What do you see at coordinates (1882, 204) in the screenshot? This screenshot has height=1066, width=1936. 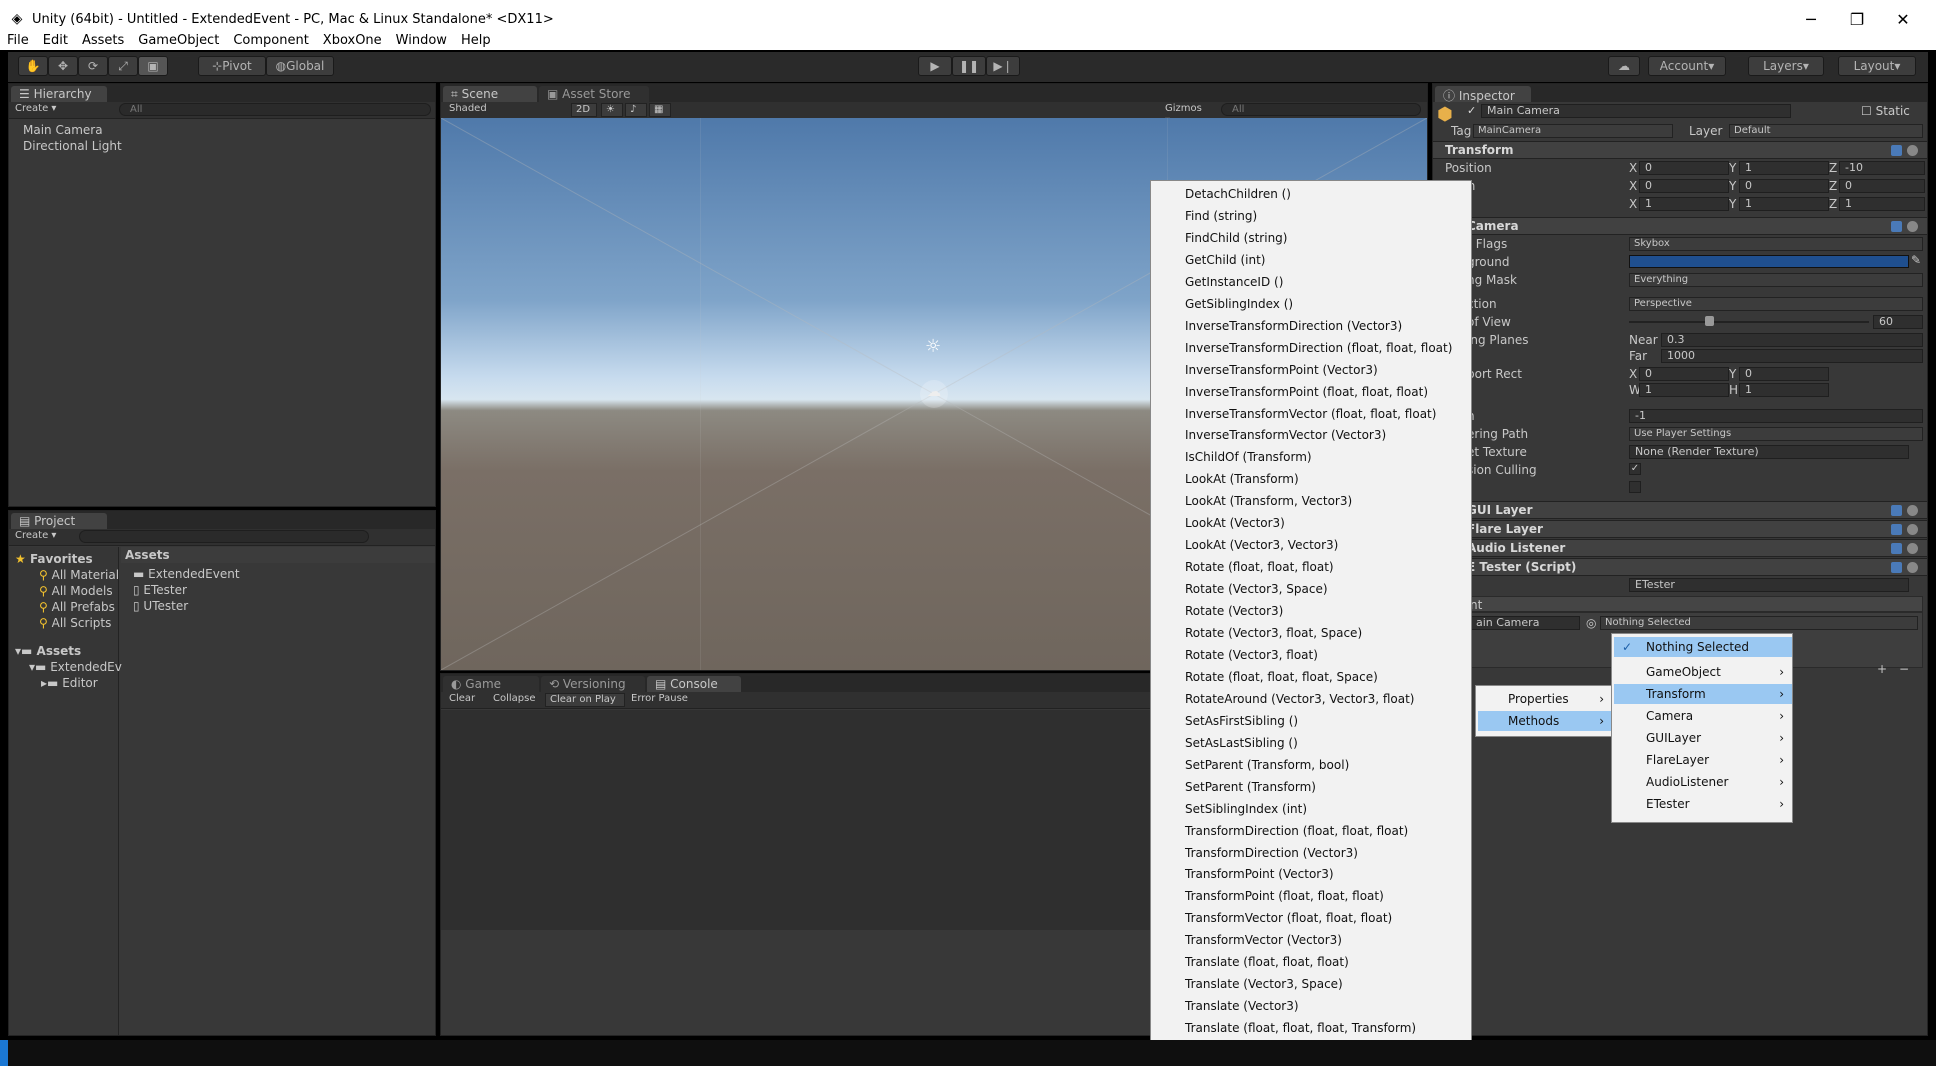 I see `scale-z-field: 1` at bounding box center [1882, 204].